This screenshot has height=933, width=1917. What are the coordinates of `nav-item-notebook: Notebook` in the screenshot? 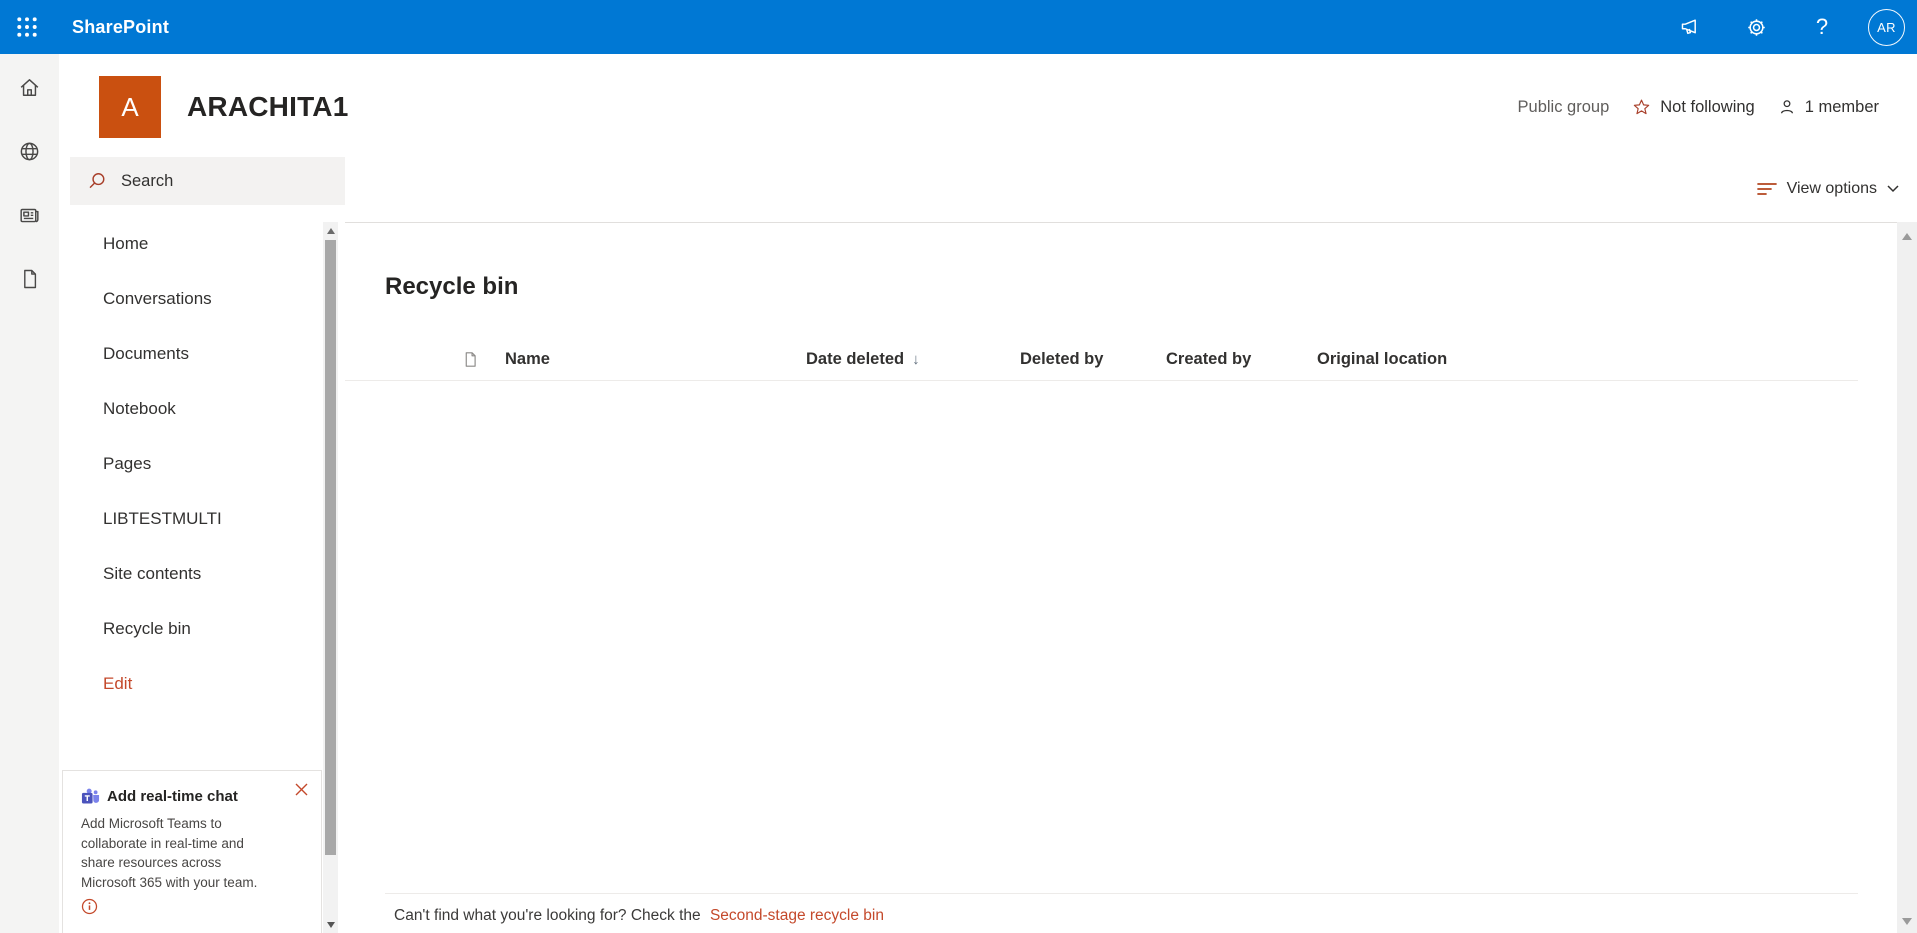 It's located at (202, 408).